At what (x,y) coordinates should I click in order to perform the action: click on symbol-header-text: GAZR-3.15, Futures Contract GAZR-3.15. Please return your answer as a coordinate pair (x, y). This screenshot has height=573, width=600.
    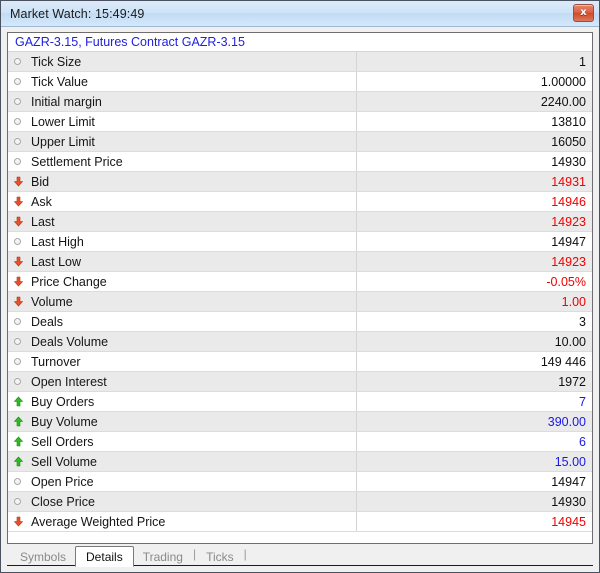
    Looking at the image, I should click on (130, 42).